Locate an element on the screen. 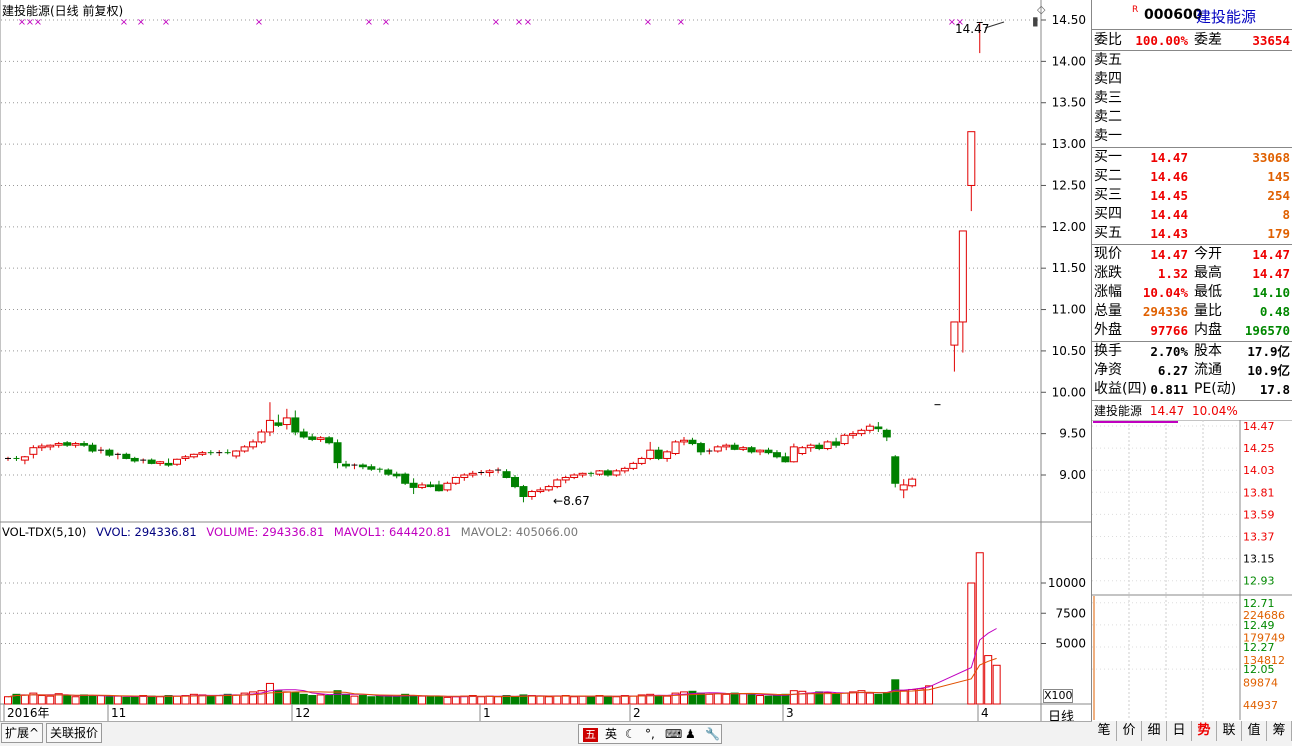  side-tab: 联 is located at coordinates (1229, 731).